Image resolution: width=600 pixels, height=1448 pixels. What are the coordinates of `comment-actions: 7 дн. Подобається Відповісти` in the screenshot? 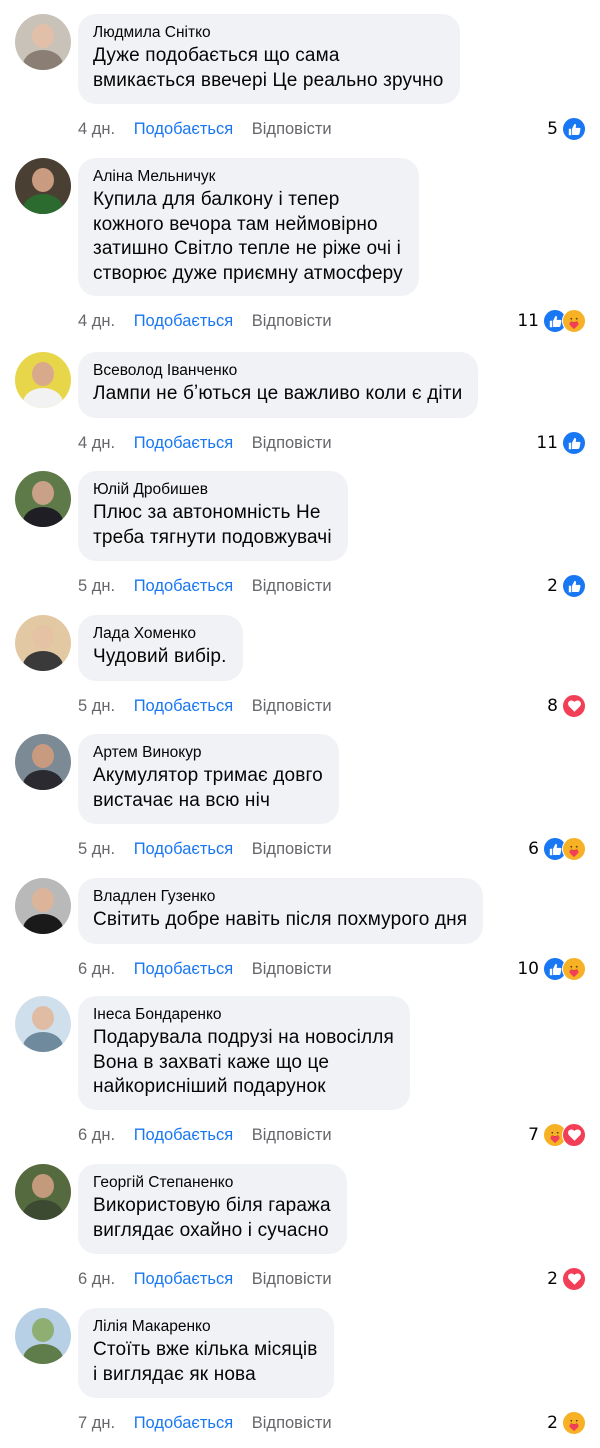 It's located at (212, 1423).